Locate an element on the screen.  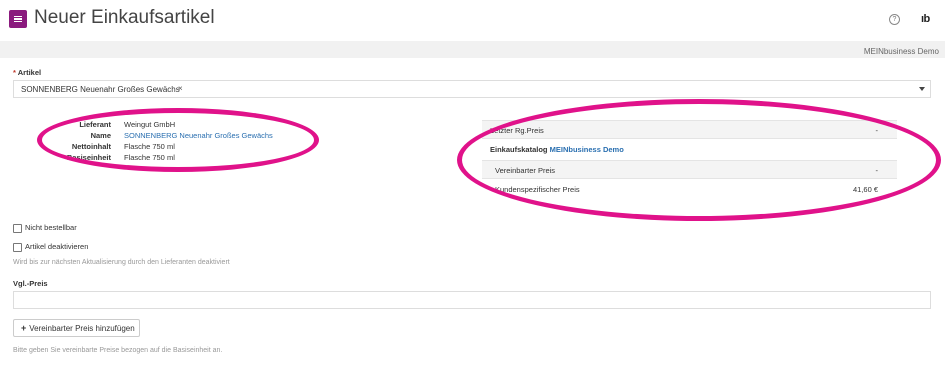
hamburger-icon is located at coordinates (18, 19).